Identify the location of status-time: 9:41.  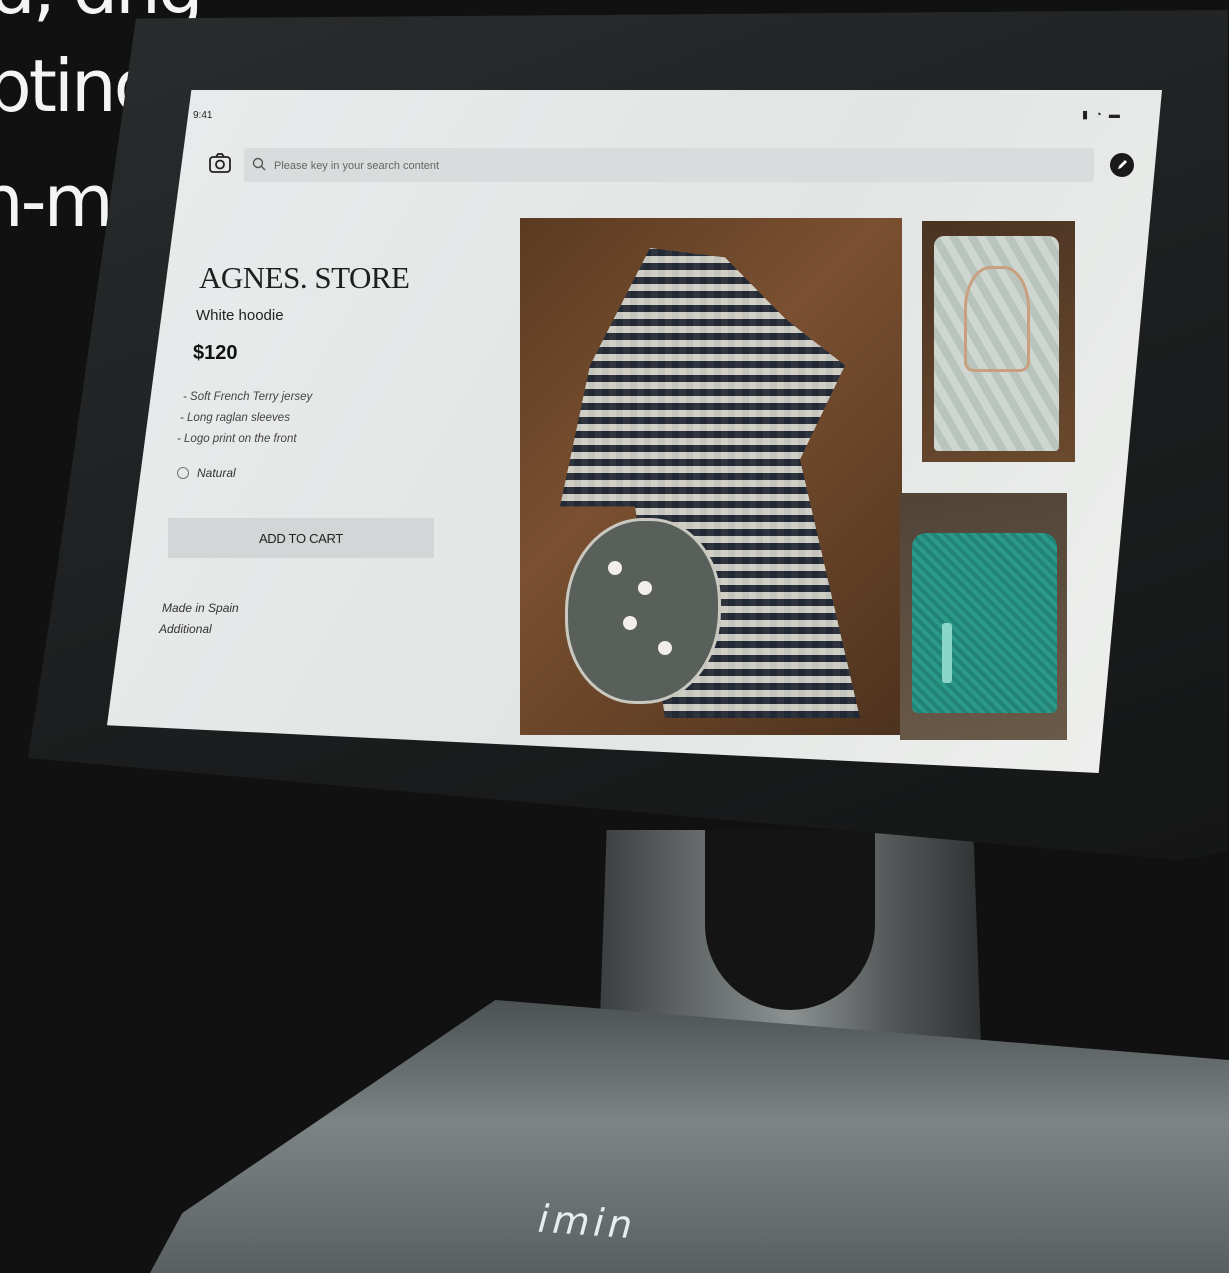
(203, 115).